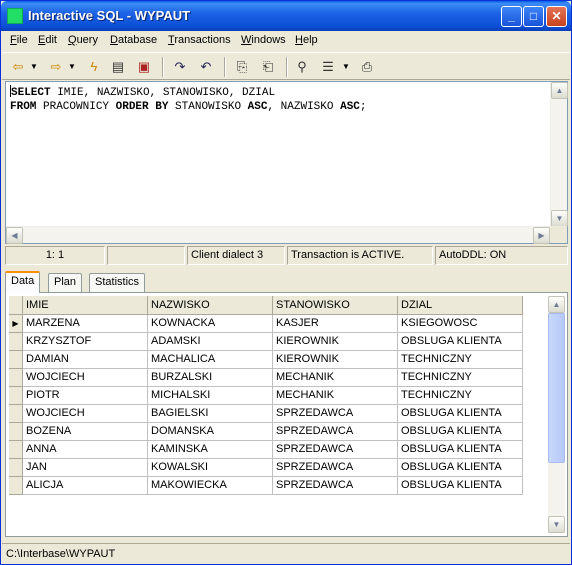  Describe the element at coordinates (23, 282) in the screenshot. I see `tab-data: Data` at that location.